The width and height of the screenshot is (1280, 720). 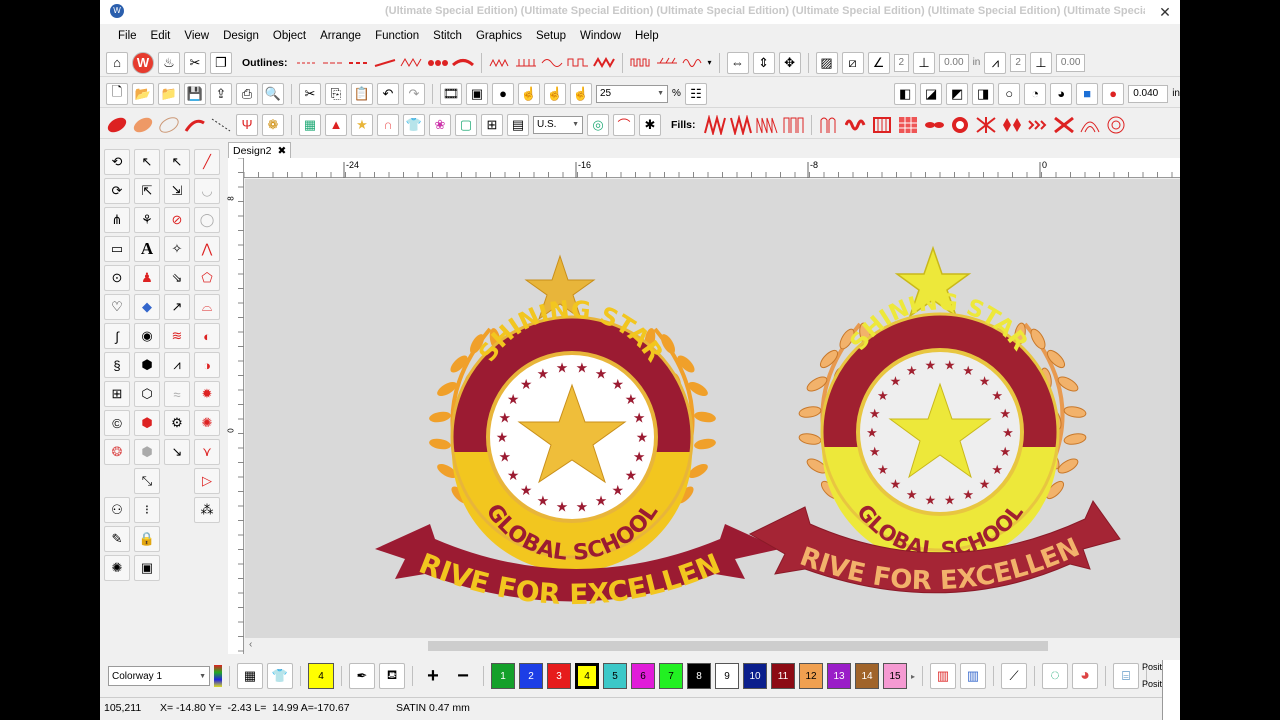 I want to click on horseshoe-icon: ∩, so click(x=388, y=124).